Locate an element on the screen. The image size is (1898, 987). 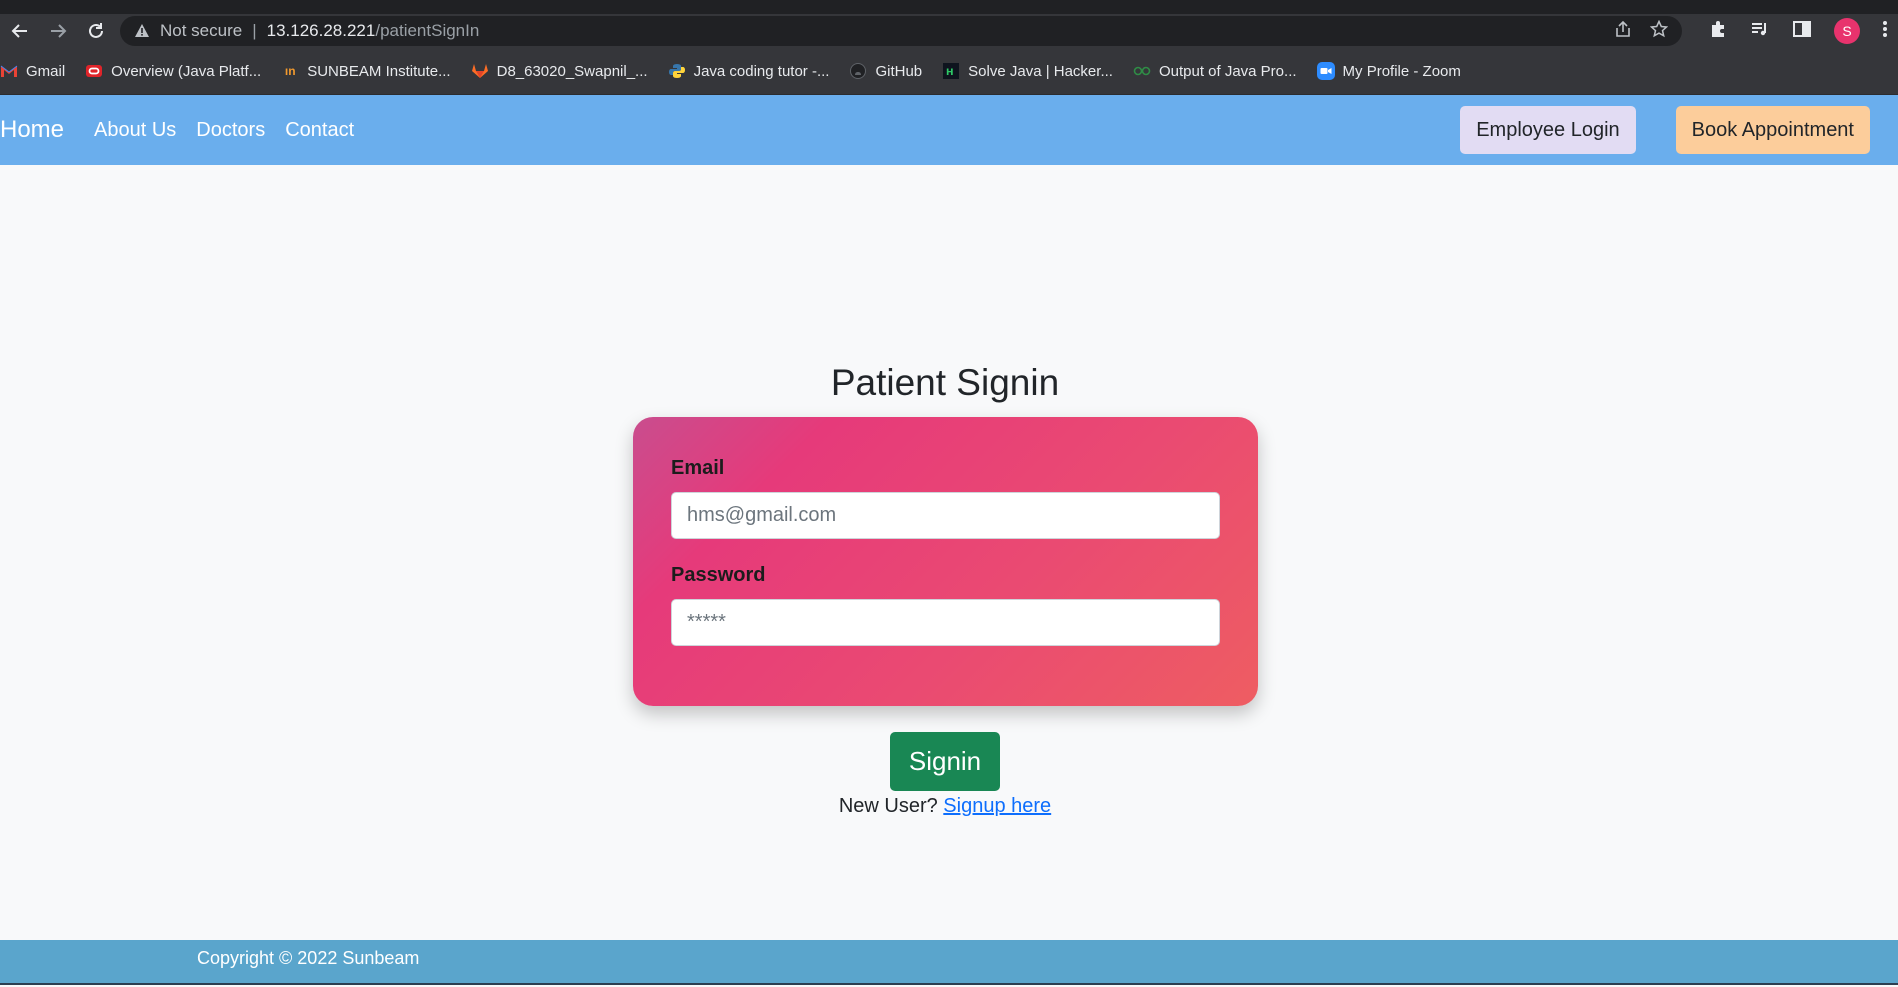
gitlab-icon is located at coordinates (480, 71).